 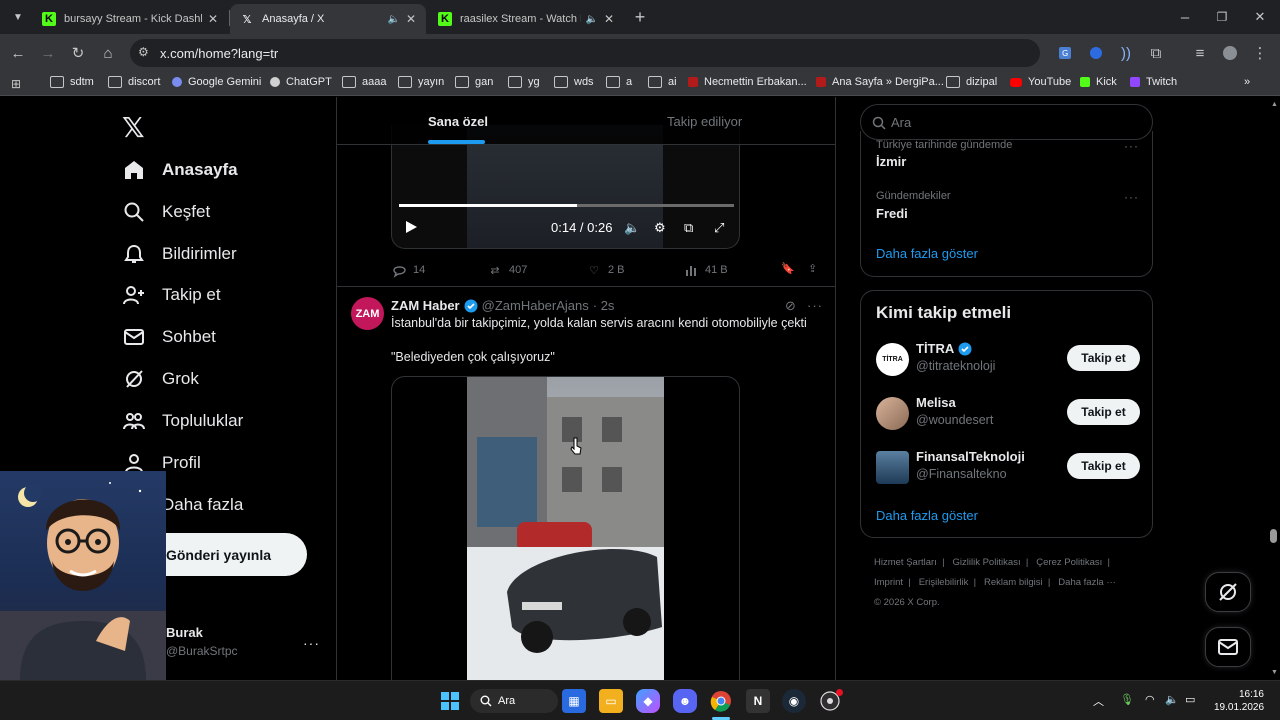 What do you see at coordinates (585, 53) in the screenshot?
I see `address-bar: x.com/home?lang=tr` at bounding box center [585, 53].